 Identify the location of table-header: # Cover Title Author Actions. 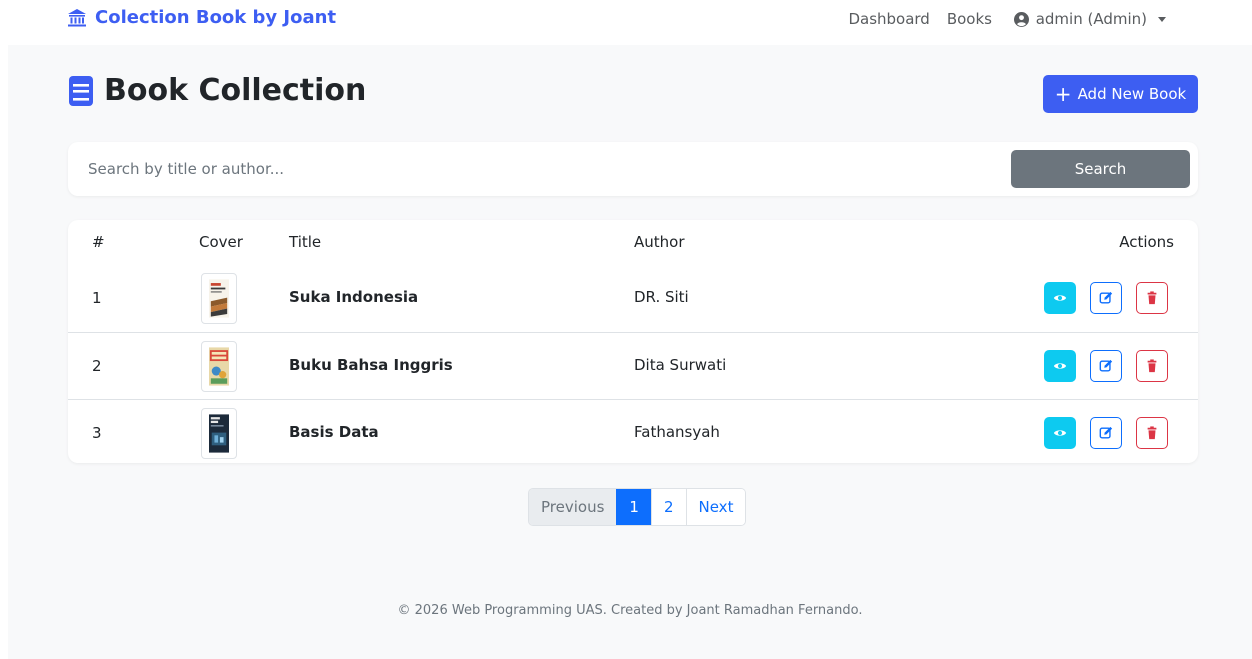
(633, 242).